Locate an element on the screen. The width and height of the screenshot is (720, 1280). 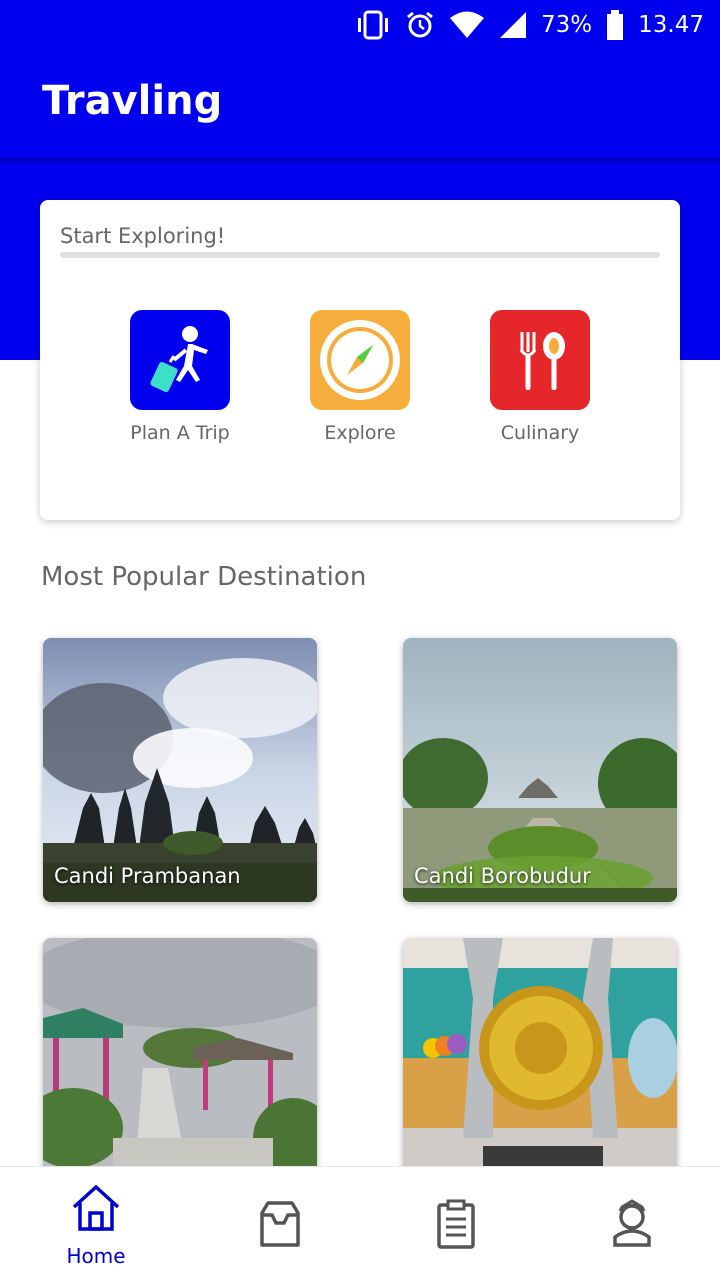
nav-profile is located at coordinates (631, 1223).